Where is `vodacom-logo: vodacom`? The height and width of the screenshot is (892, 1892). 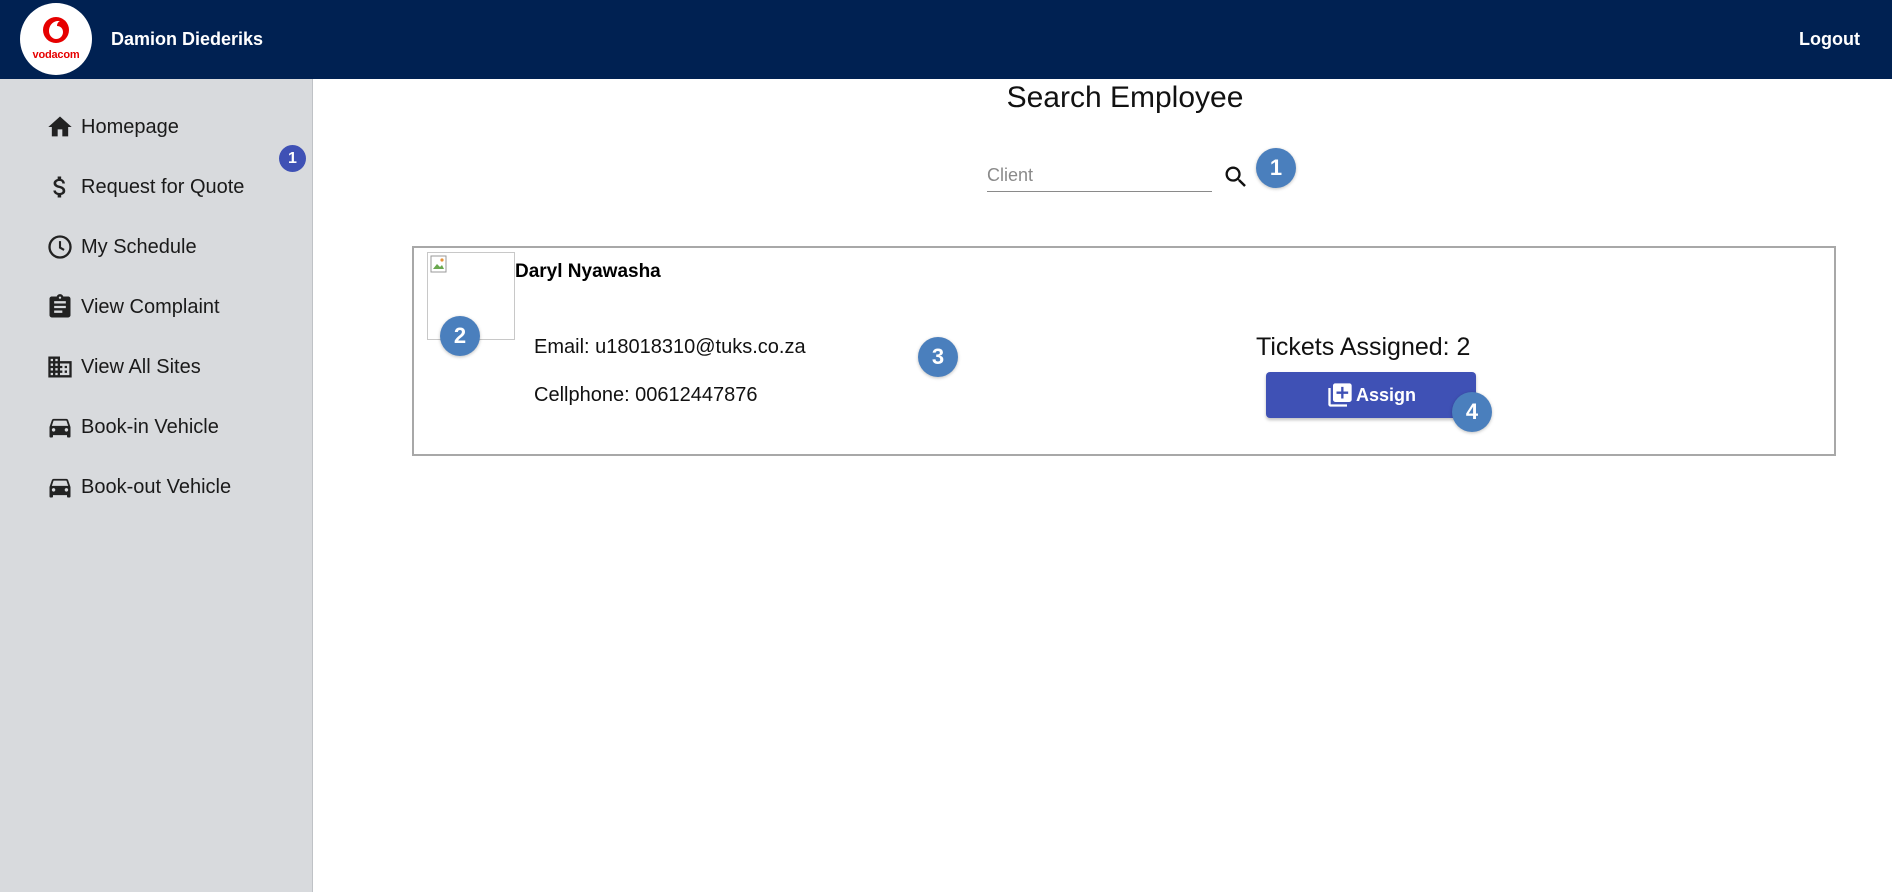 vodacom-logo: vodacom is located at coordinates (56, 39).